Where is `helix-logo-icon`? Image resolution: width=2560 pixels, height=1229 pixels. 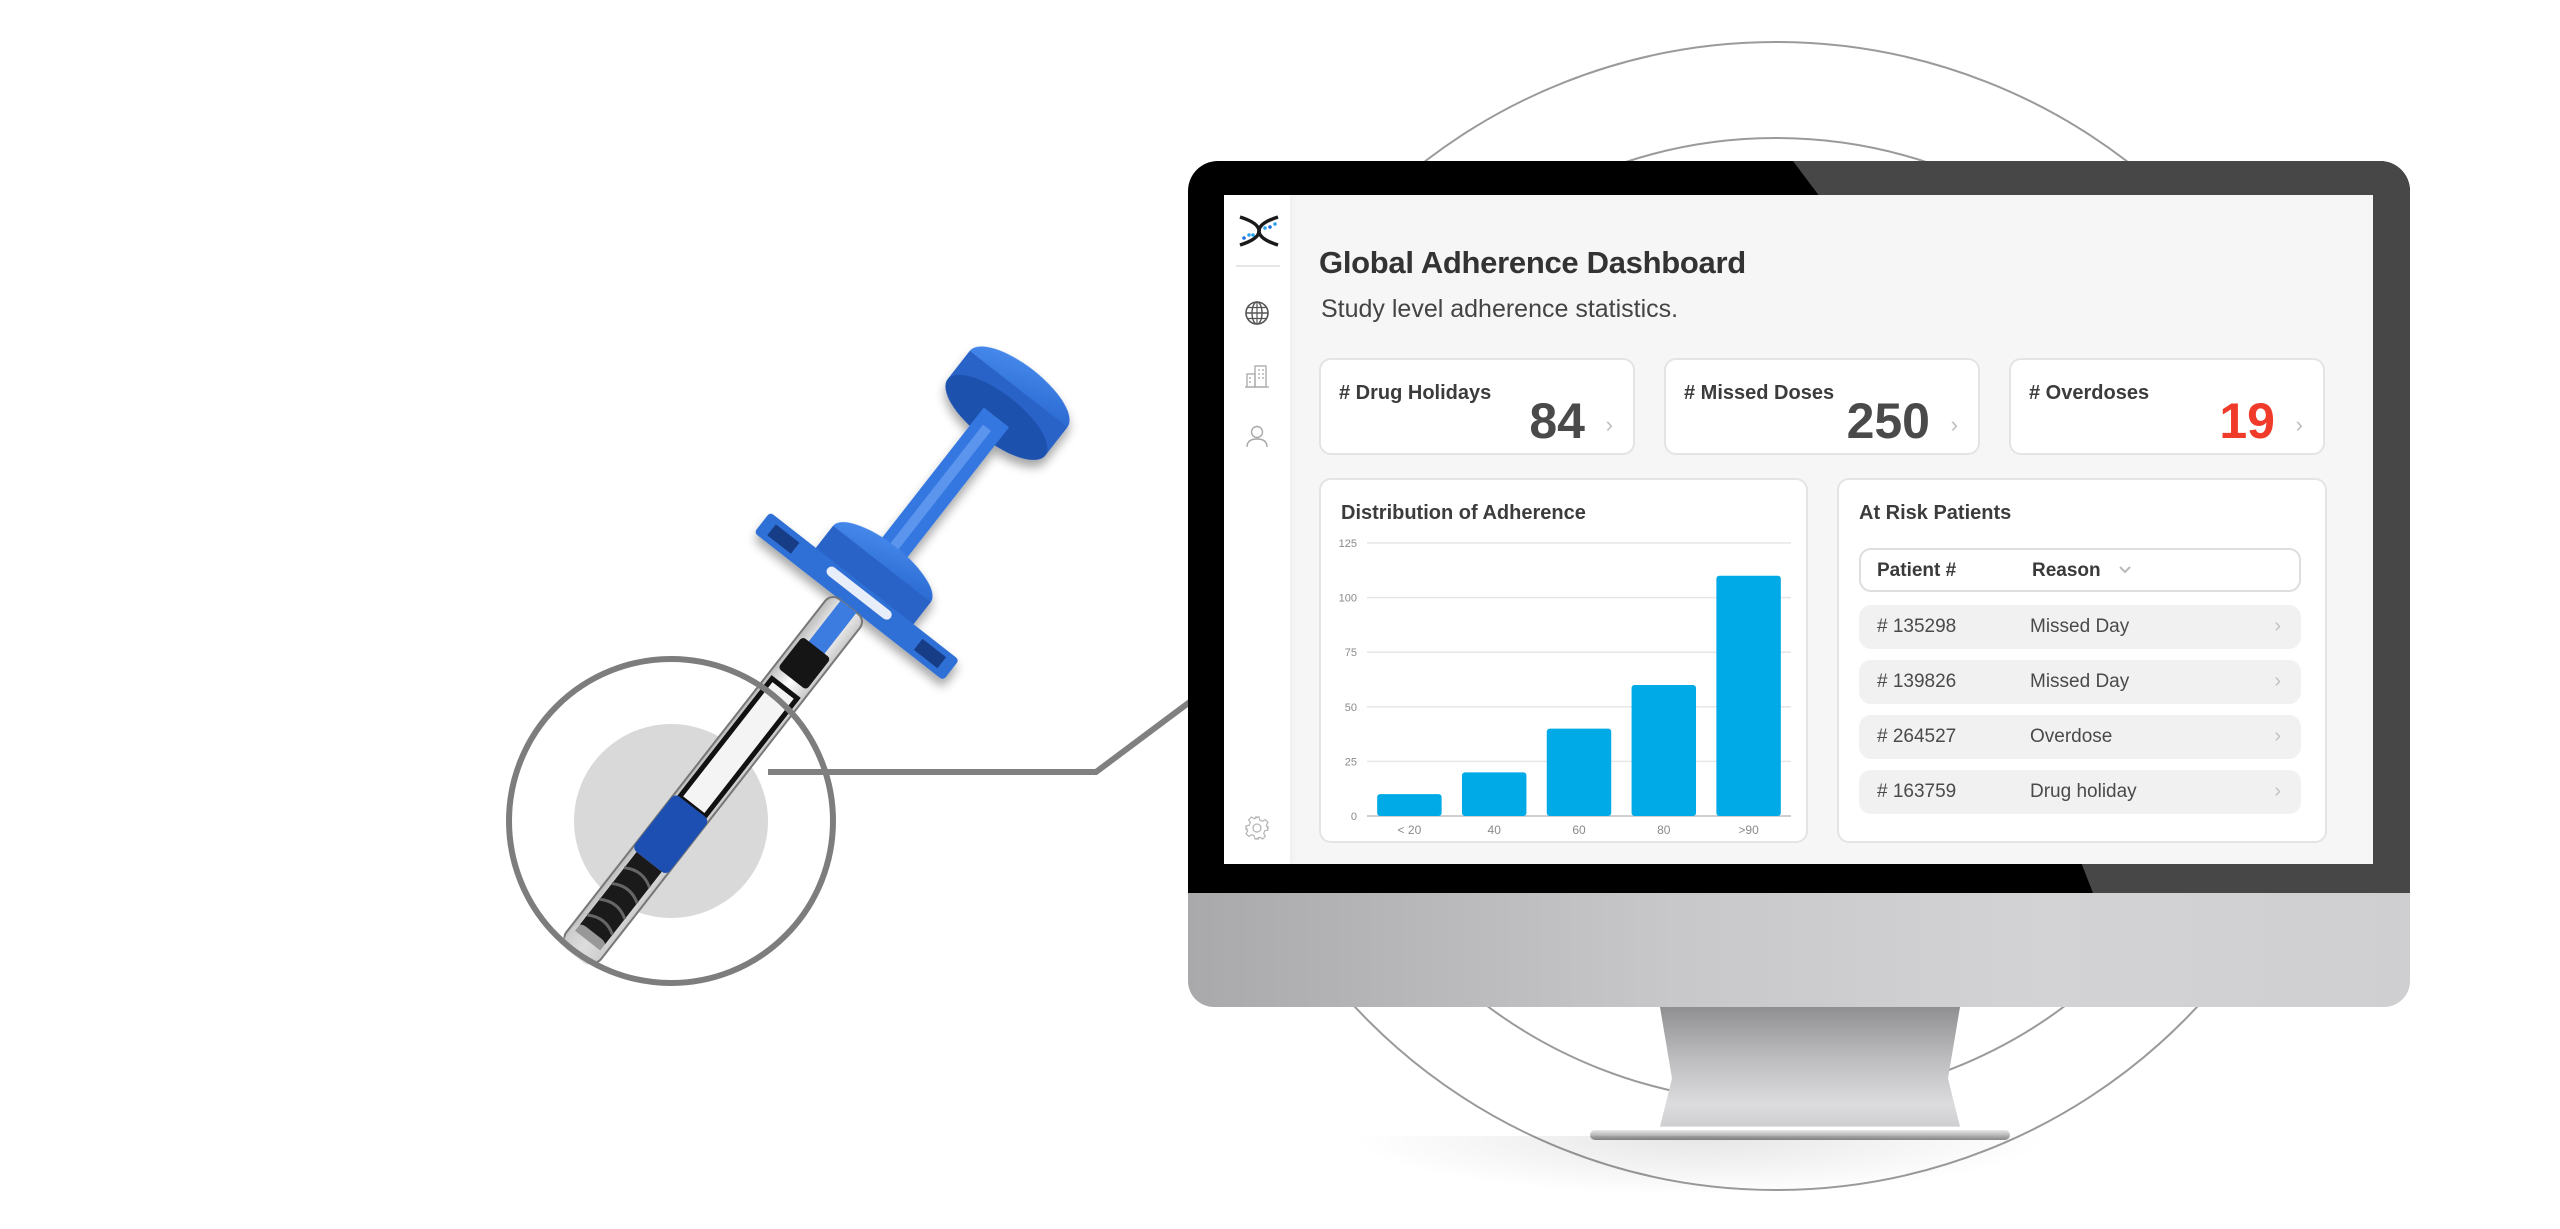 helix-logo-icon is located at coordinates (1259, 231).